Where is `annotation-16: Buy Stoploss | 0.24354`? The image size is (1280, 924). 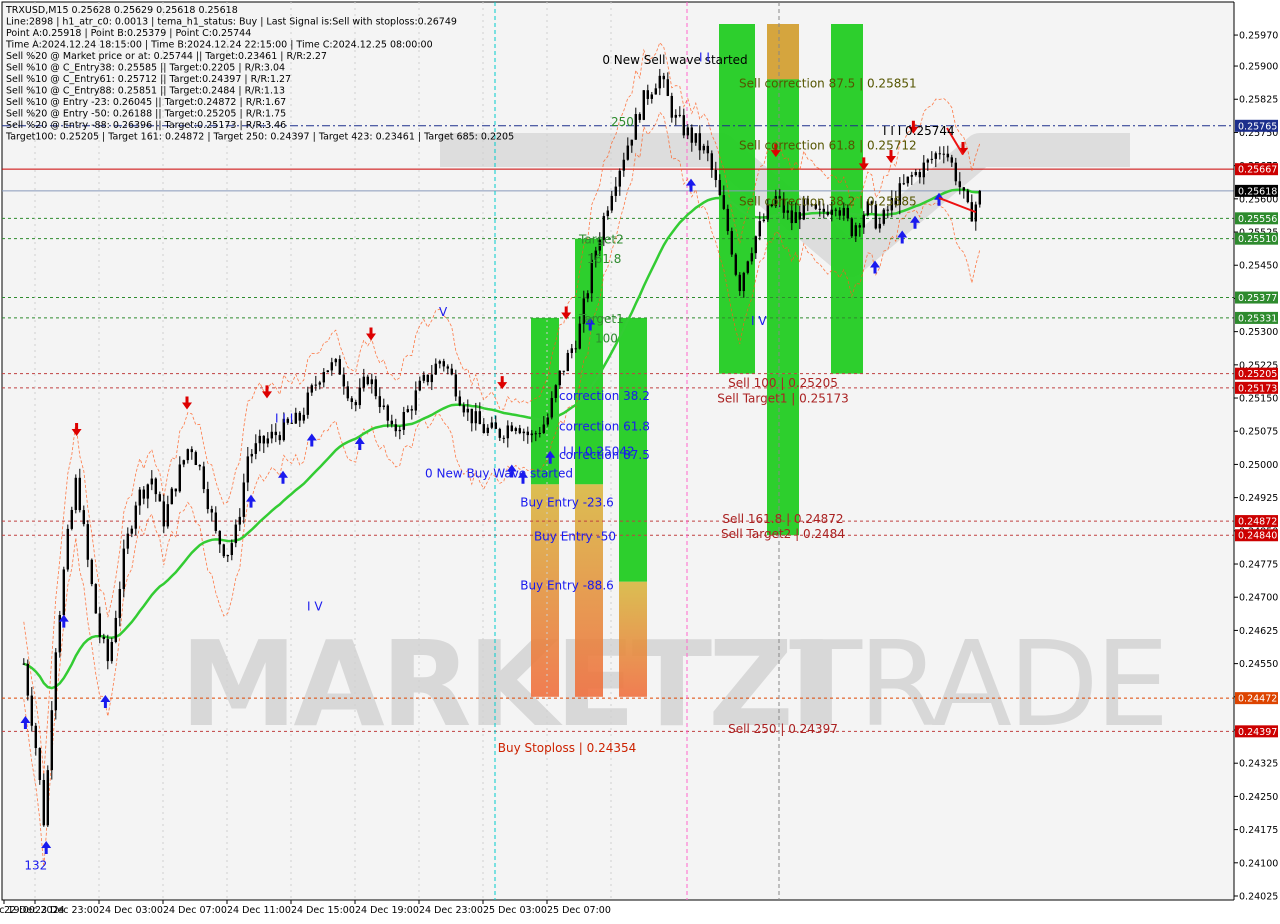 annotation-16: Buy Stoploss | 0.24354 is located at coordinates (567, 748).